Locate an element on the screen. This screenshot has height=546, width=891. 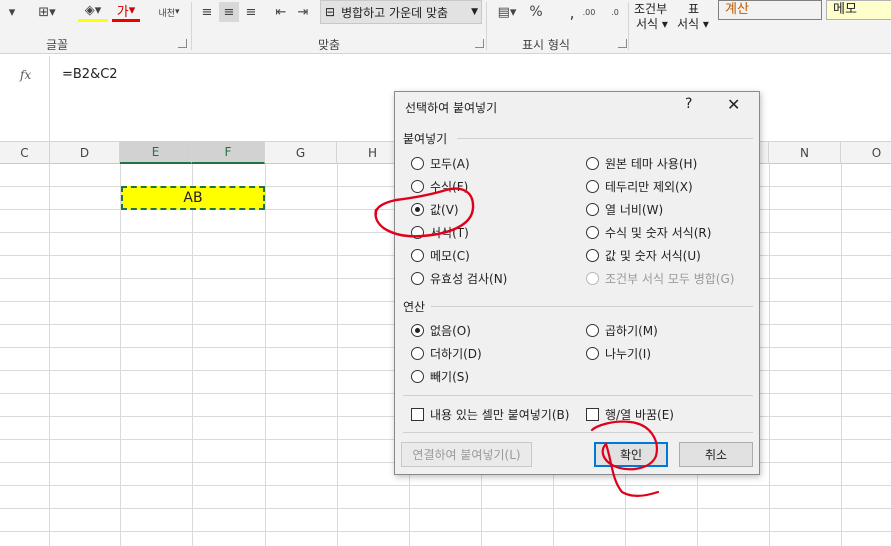
cancel-button: 취소 is located at coordinates (716, 454).